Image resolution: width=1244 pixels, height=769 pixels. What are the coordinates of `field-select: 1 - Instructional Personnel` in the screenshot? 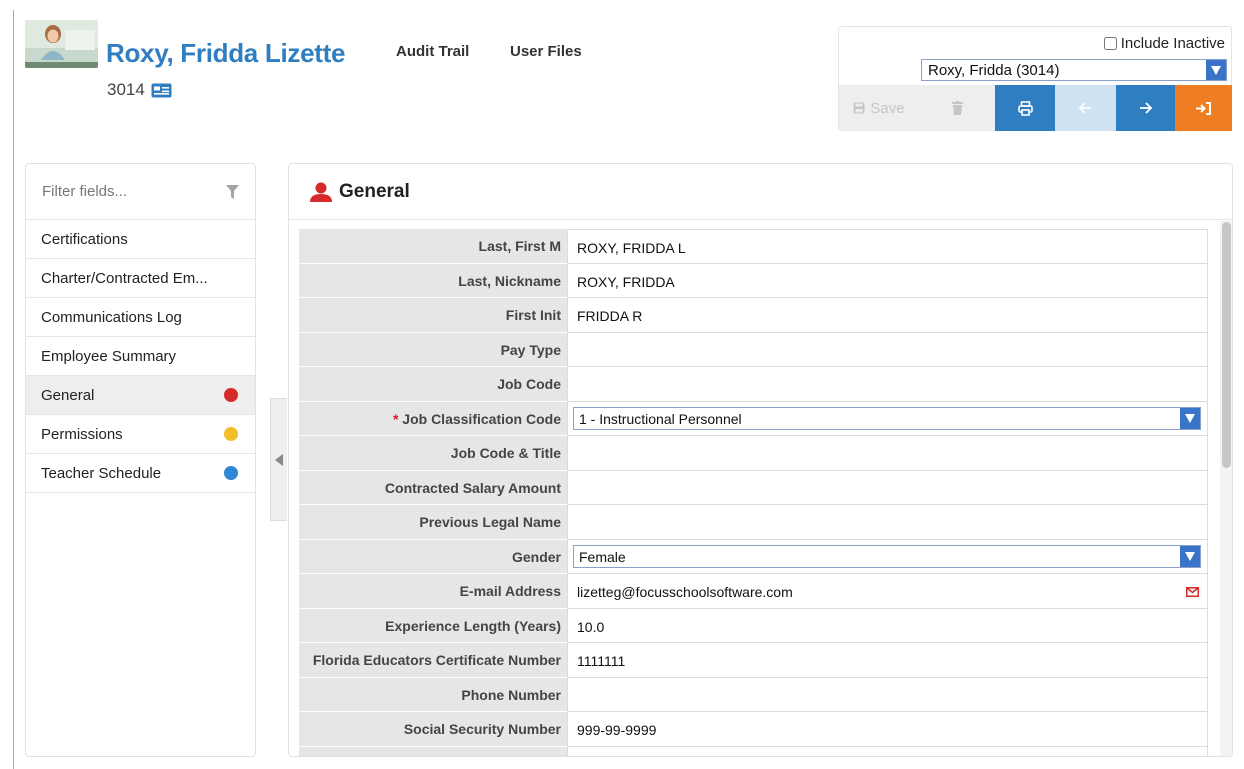 It's located at (887, 418).